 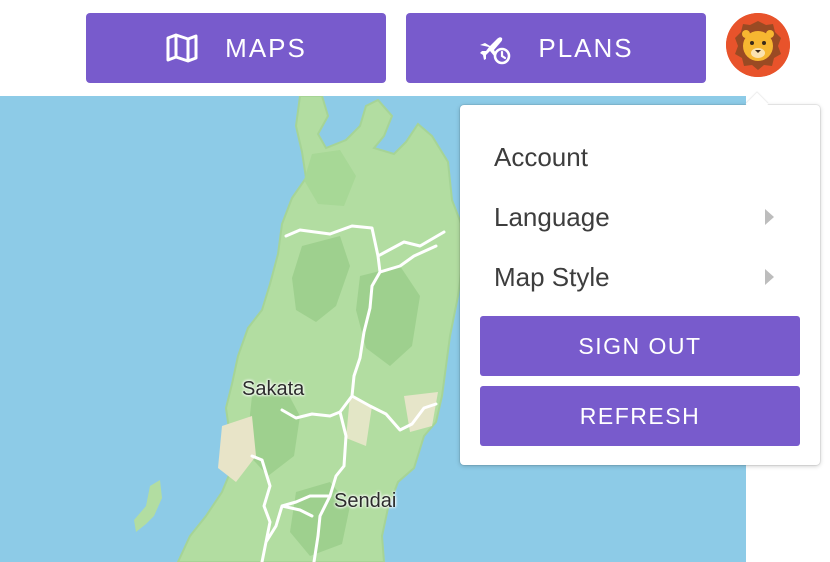 I want to click on menu-item-label: Language, so click(x=552, y=216).